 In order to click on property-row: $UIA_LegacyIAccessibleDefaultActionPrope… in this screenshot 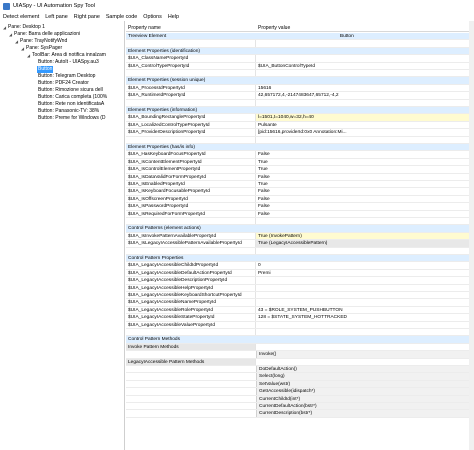, I will do `click(298, 273)`.